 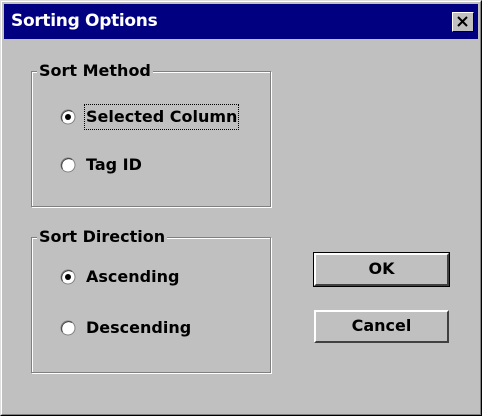 What do you see at coordinates (160, 165) in the screenshot?
I see `radio-tag-id: Tag ID` at bounding box center [160, 165].